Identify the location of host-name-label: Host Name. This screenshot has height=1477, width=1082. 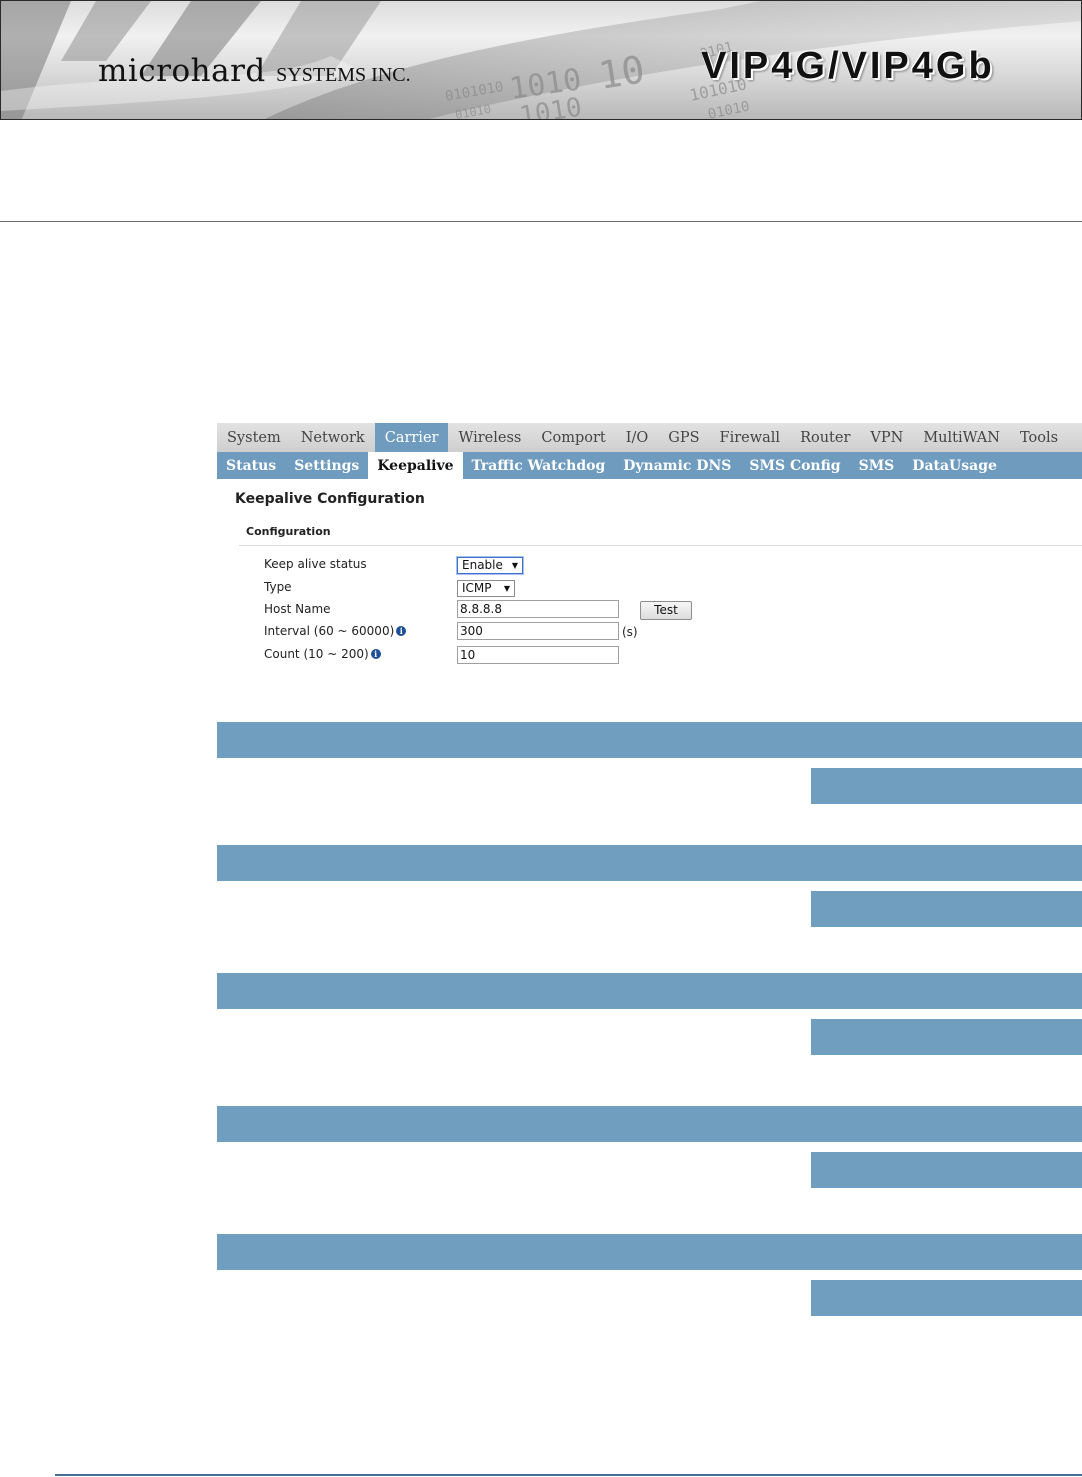
(297, 609).